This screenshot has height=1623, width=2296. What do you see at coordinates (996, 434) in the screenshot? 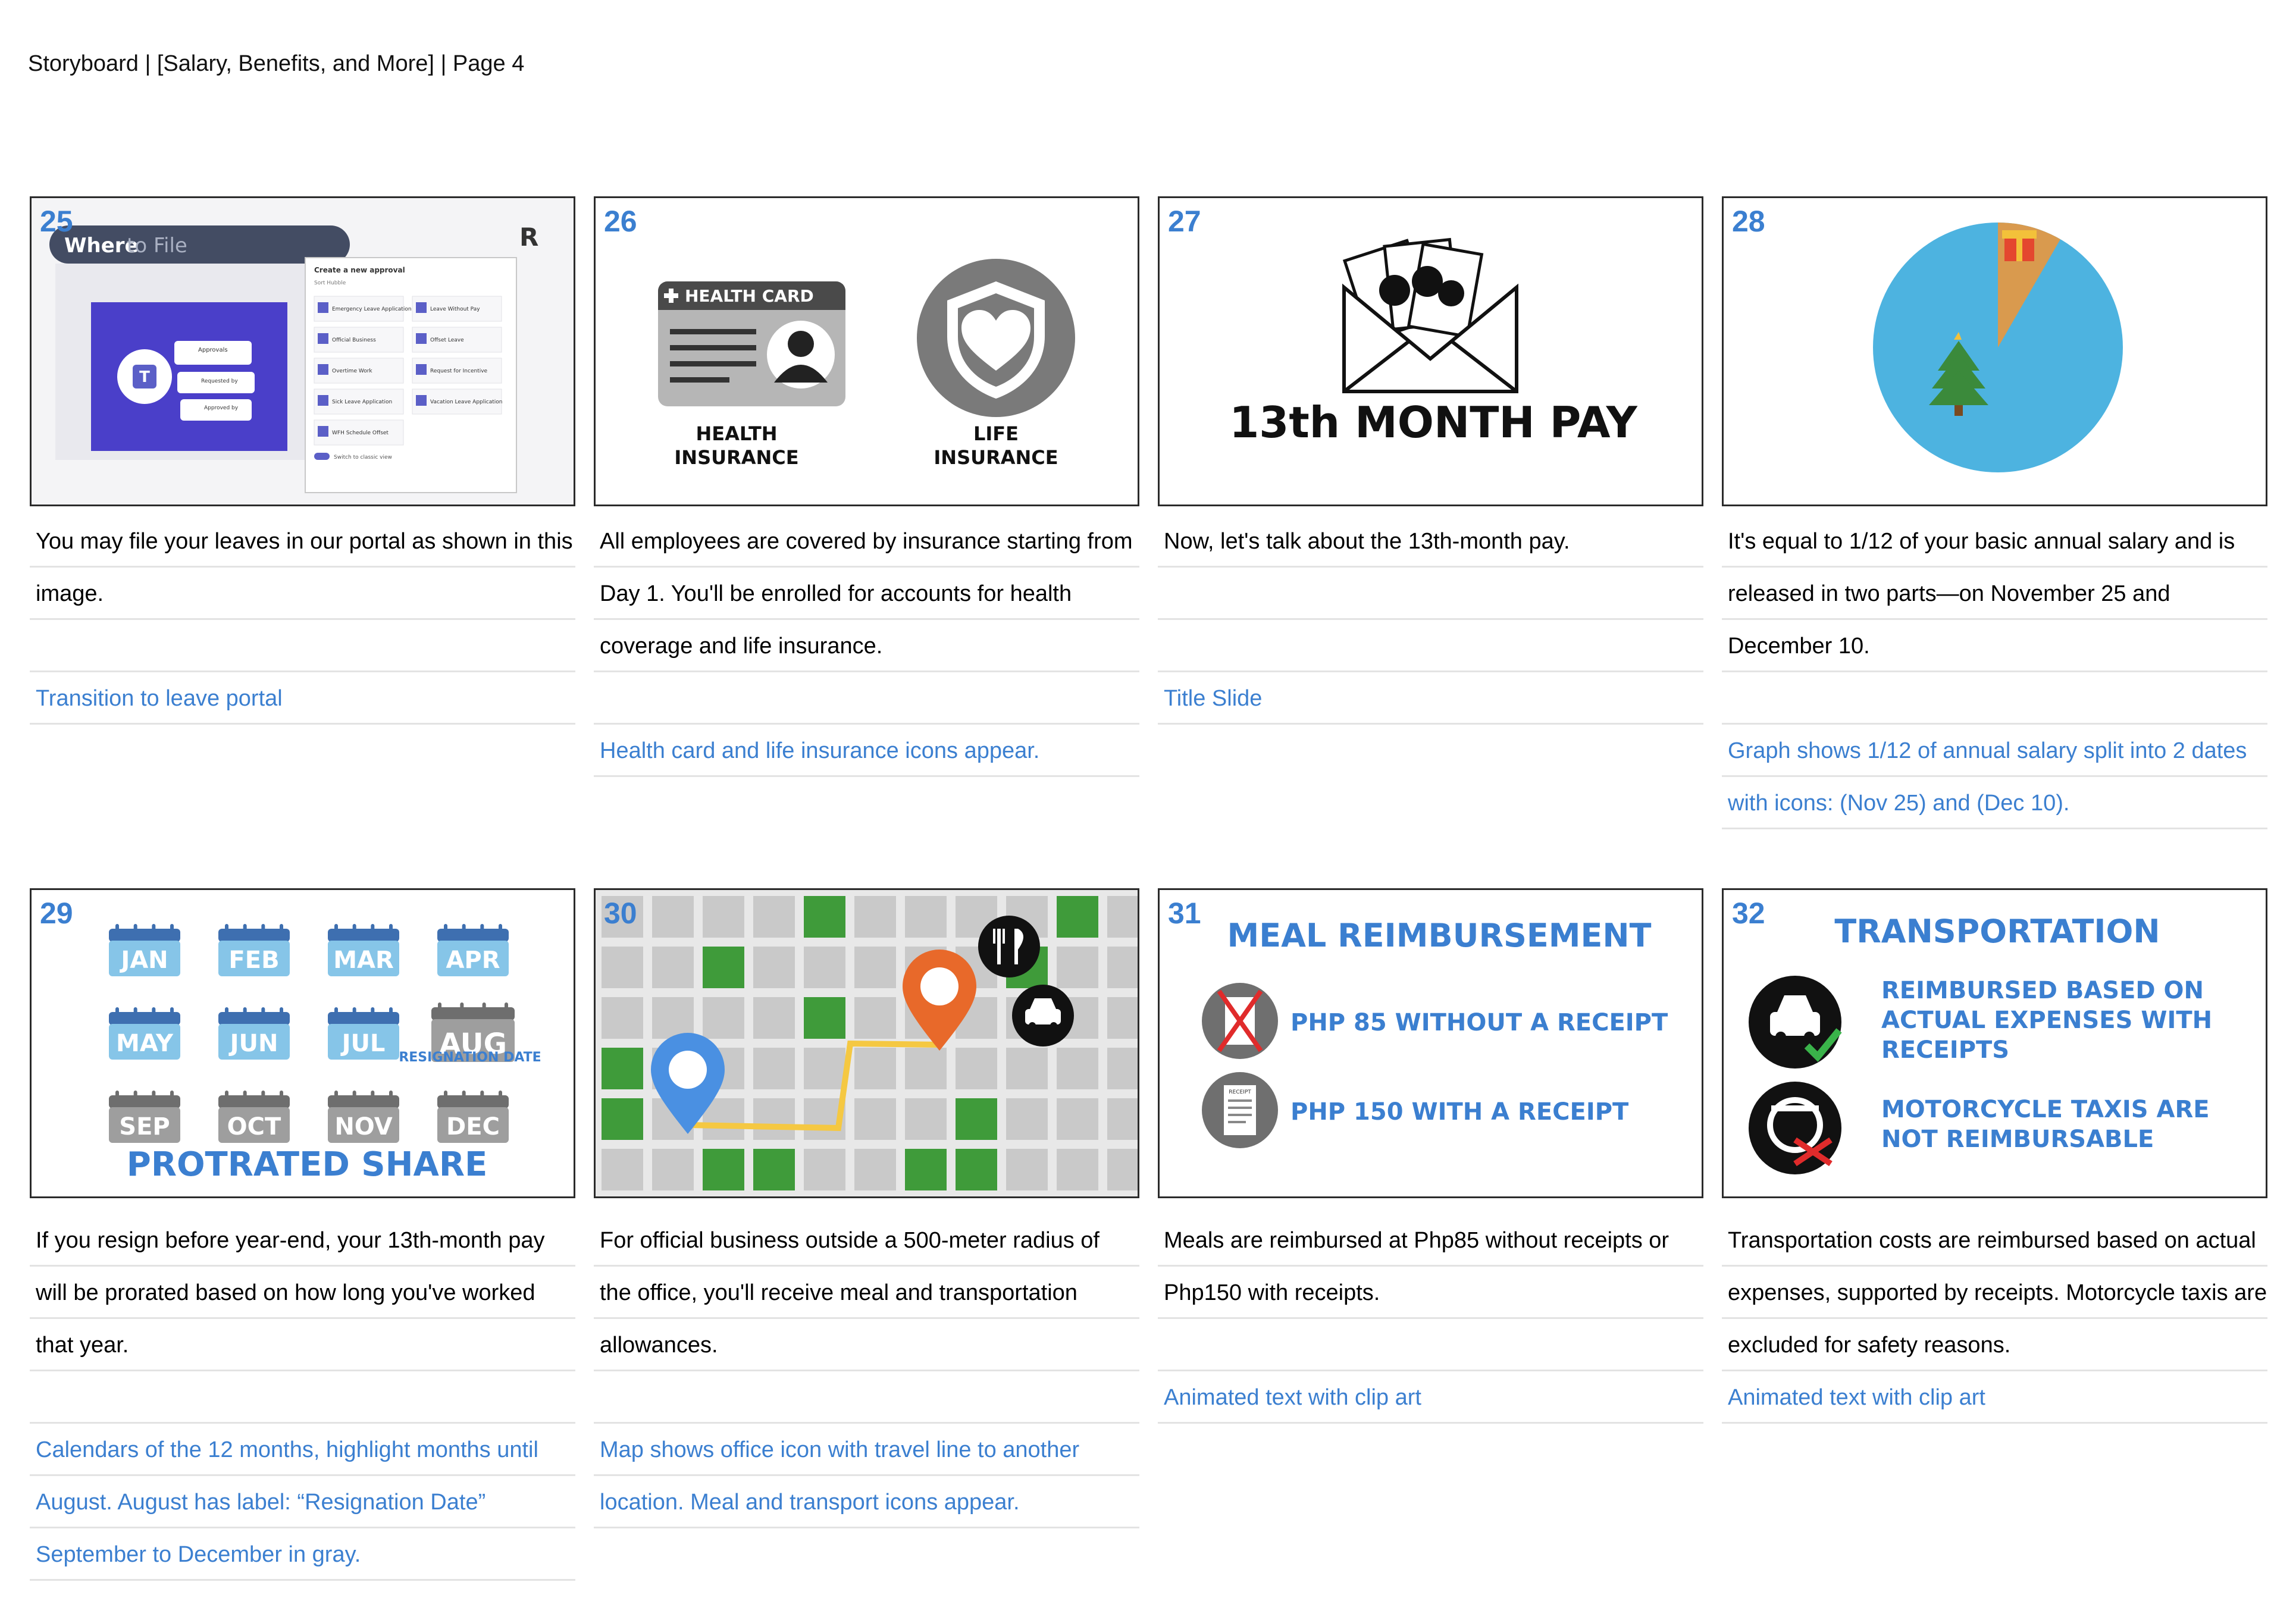
I see `life-label: LIFE` at bounding box center [996, 434].